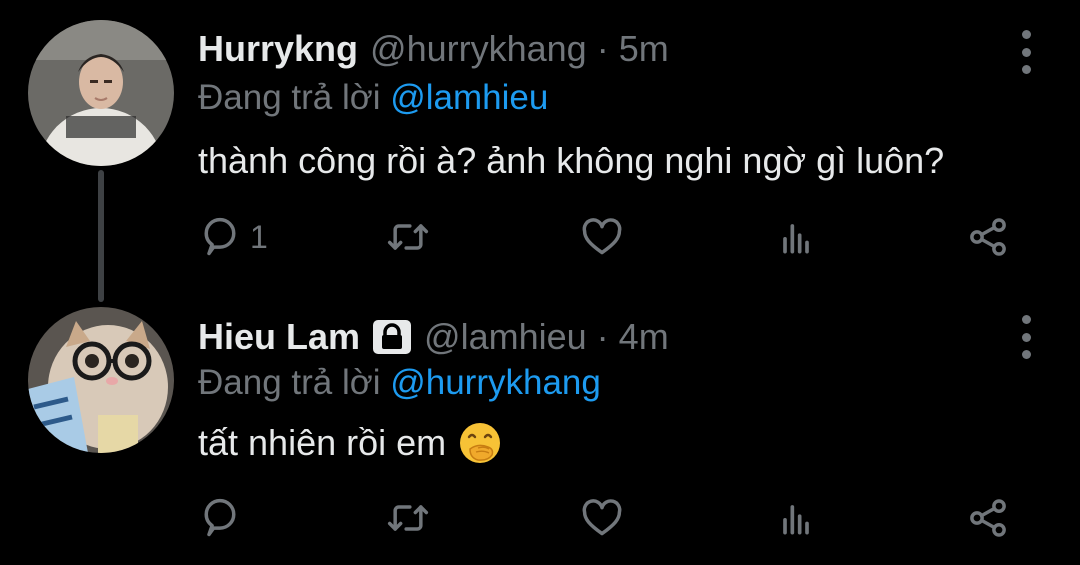 Image resolution: width=1080 pixels, height=565 pixels. What do you see at coordinates (101, 93) in the screenshot?
I see `avatar-hurrykng` at bounding box center [101, 93].